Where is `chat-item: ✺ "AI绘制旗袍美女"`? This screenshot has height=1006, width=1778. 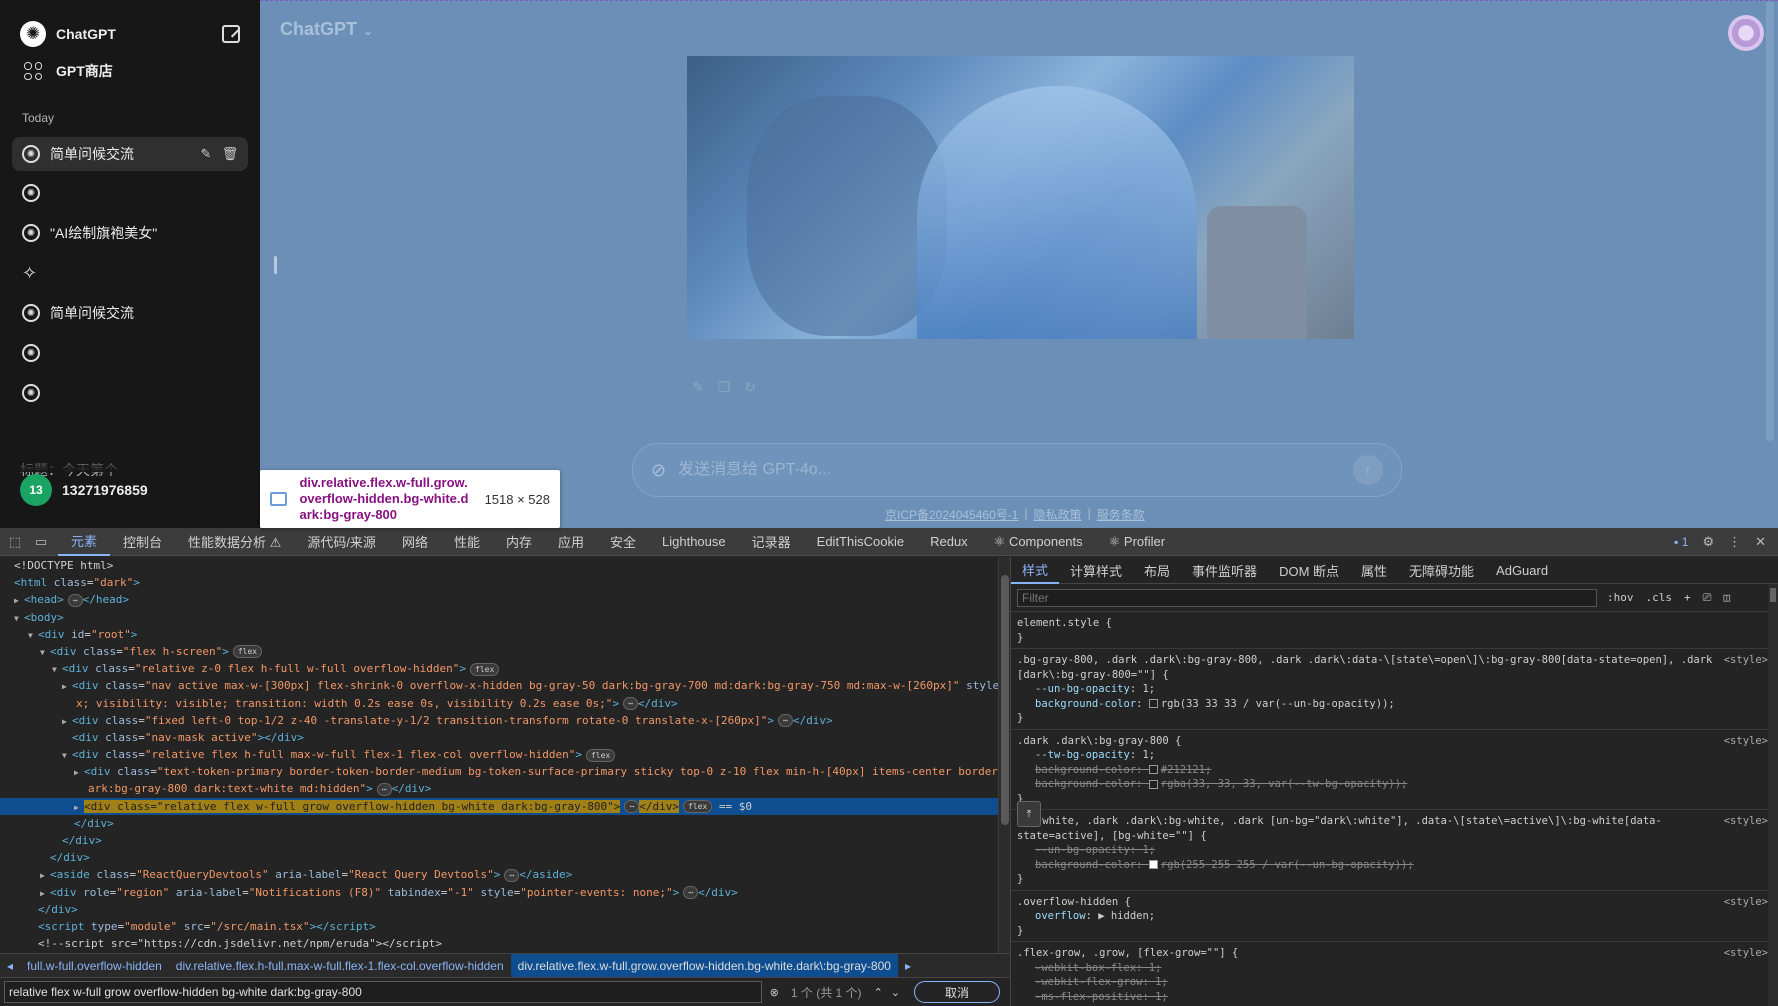
chat-item: ✺ "AI绘制旗袍美女" is located at coordinates (130, 233).